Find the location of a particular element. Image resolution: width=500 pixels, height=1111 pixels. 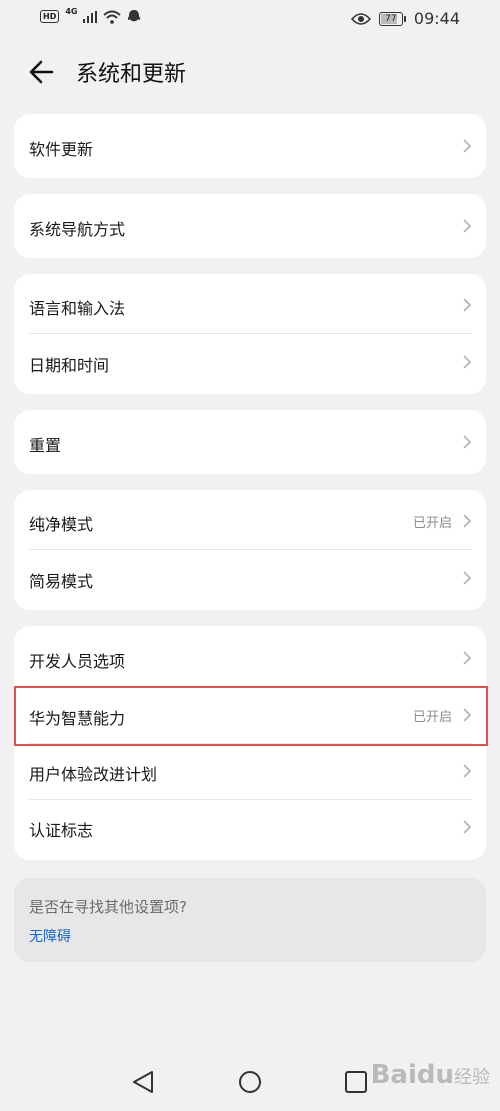

battery-icon: 77 is located at coordinates (392, 18).